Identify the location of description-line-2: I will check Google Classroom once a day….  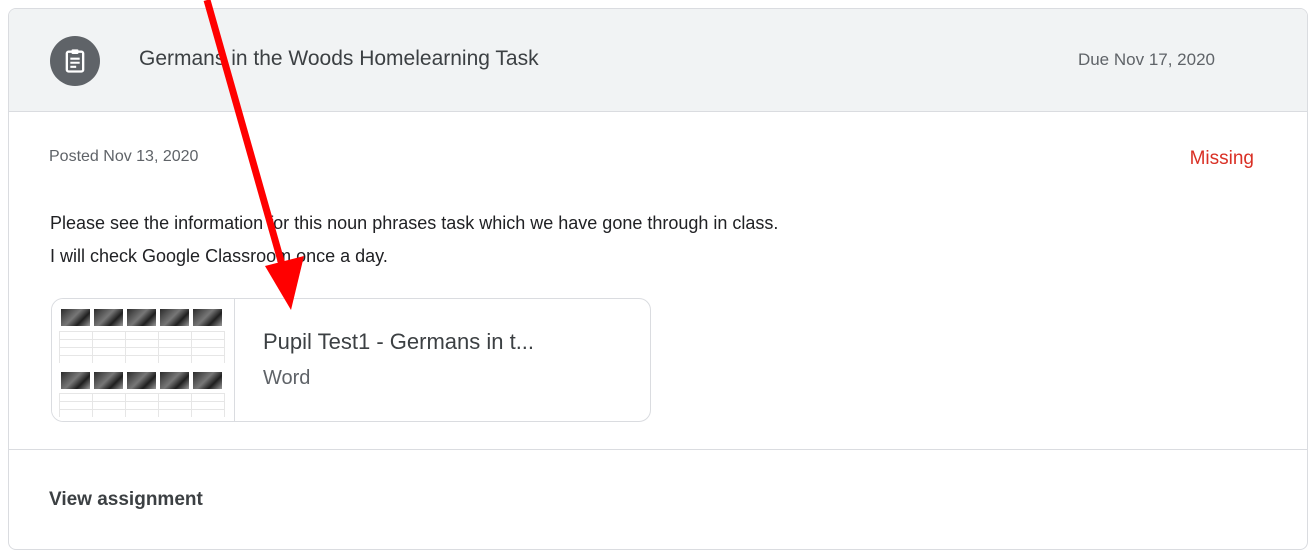
(219, 256).